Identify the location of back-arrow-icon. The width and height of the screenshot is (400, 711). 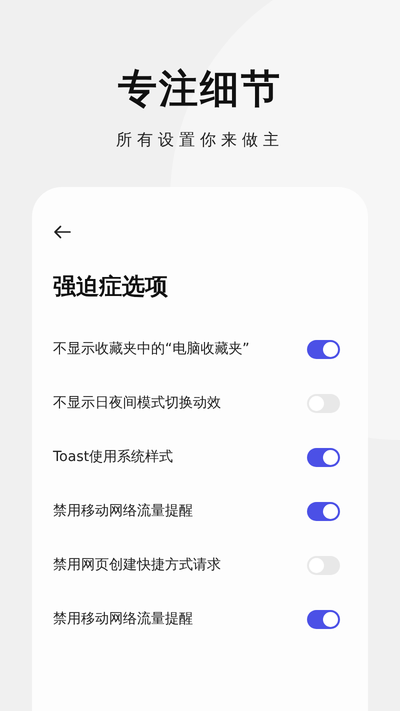
(62, 232).